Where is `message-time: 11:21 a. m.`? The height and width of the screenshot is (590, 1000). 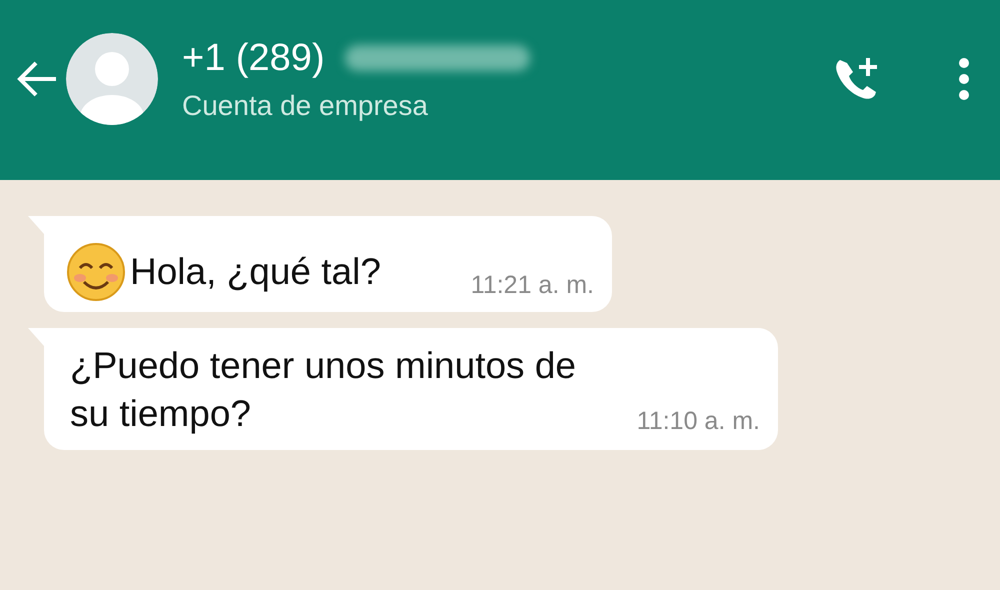 message-time: 11:21 a. m. is located at coordinates (532, 285).